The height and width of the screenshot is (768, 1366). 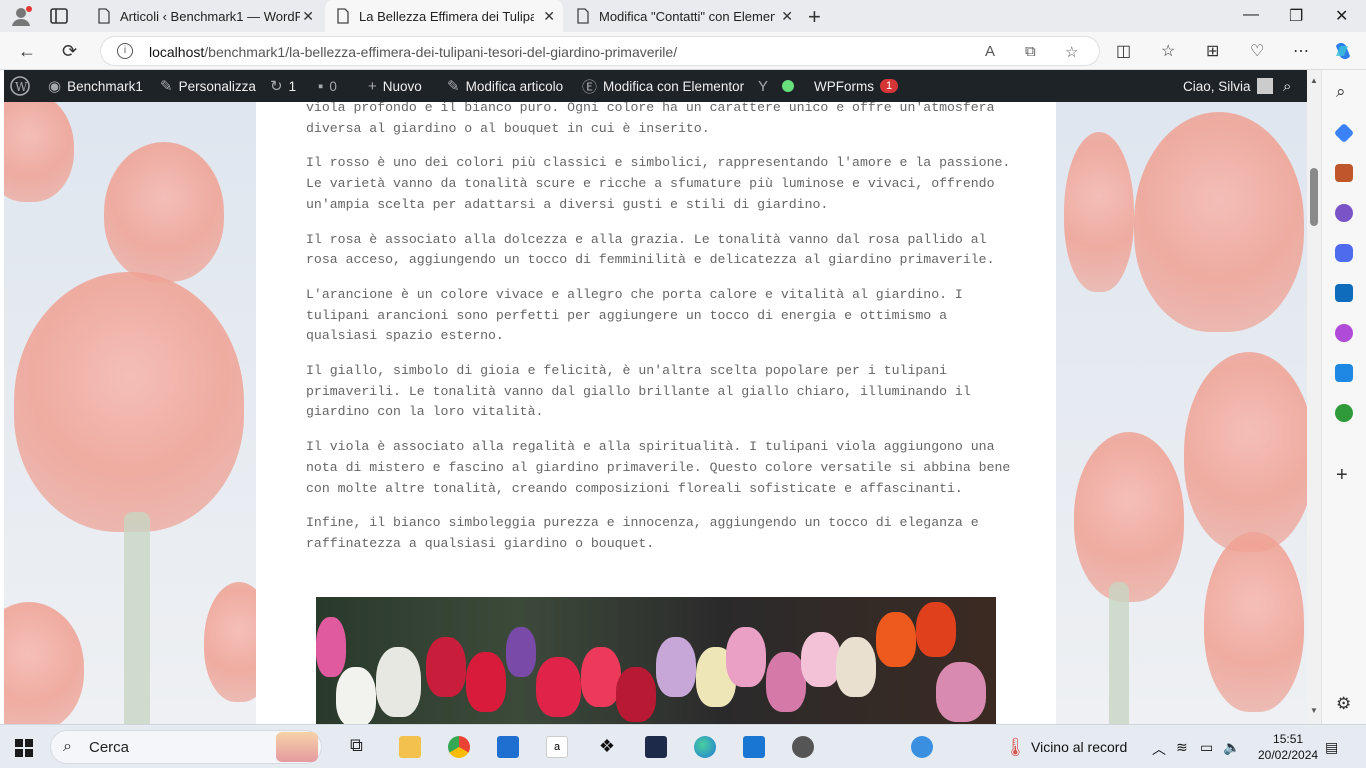 What do you see at coordinates (1301, 51) in the screenshot?
I see `more-menu-icon: ⋯` at bounding box center [1301, 51].